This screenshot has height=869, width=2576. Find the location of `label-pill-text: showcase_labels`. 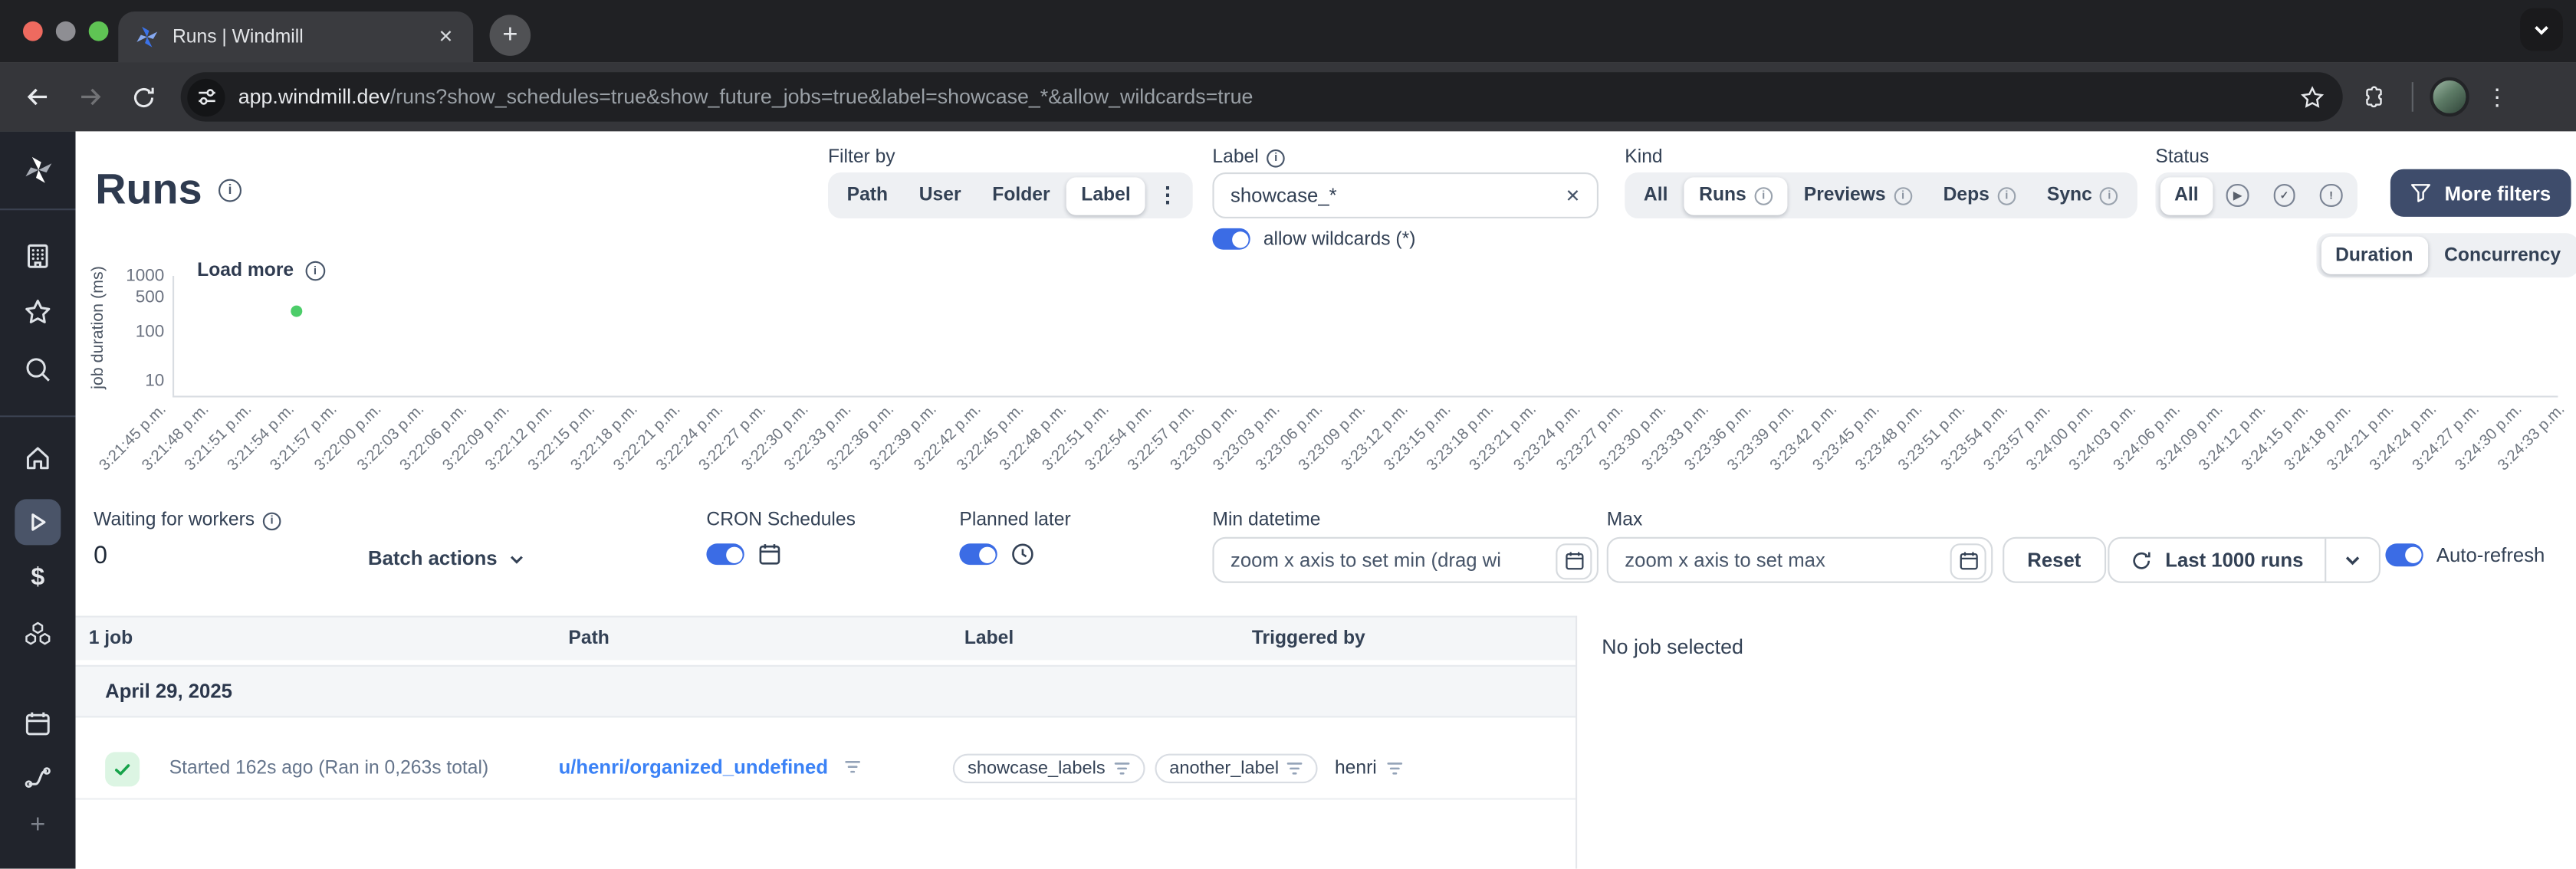

label-pill-text: showcase_labels is located at coordinates (1037, 768).